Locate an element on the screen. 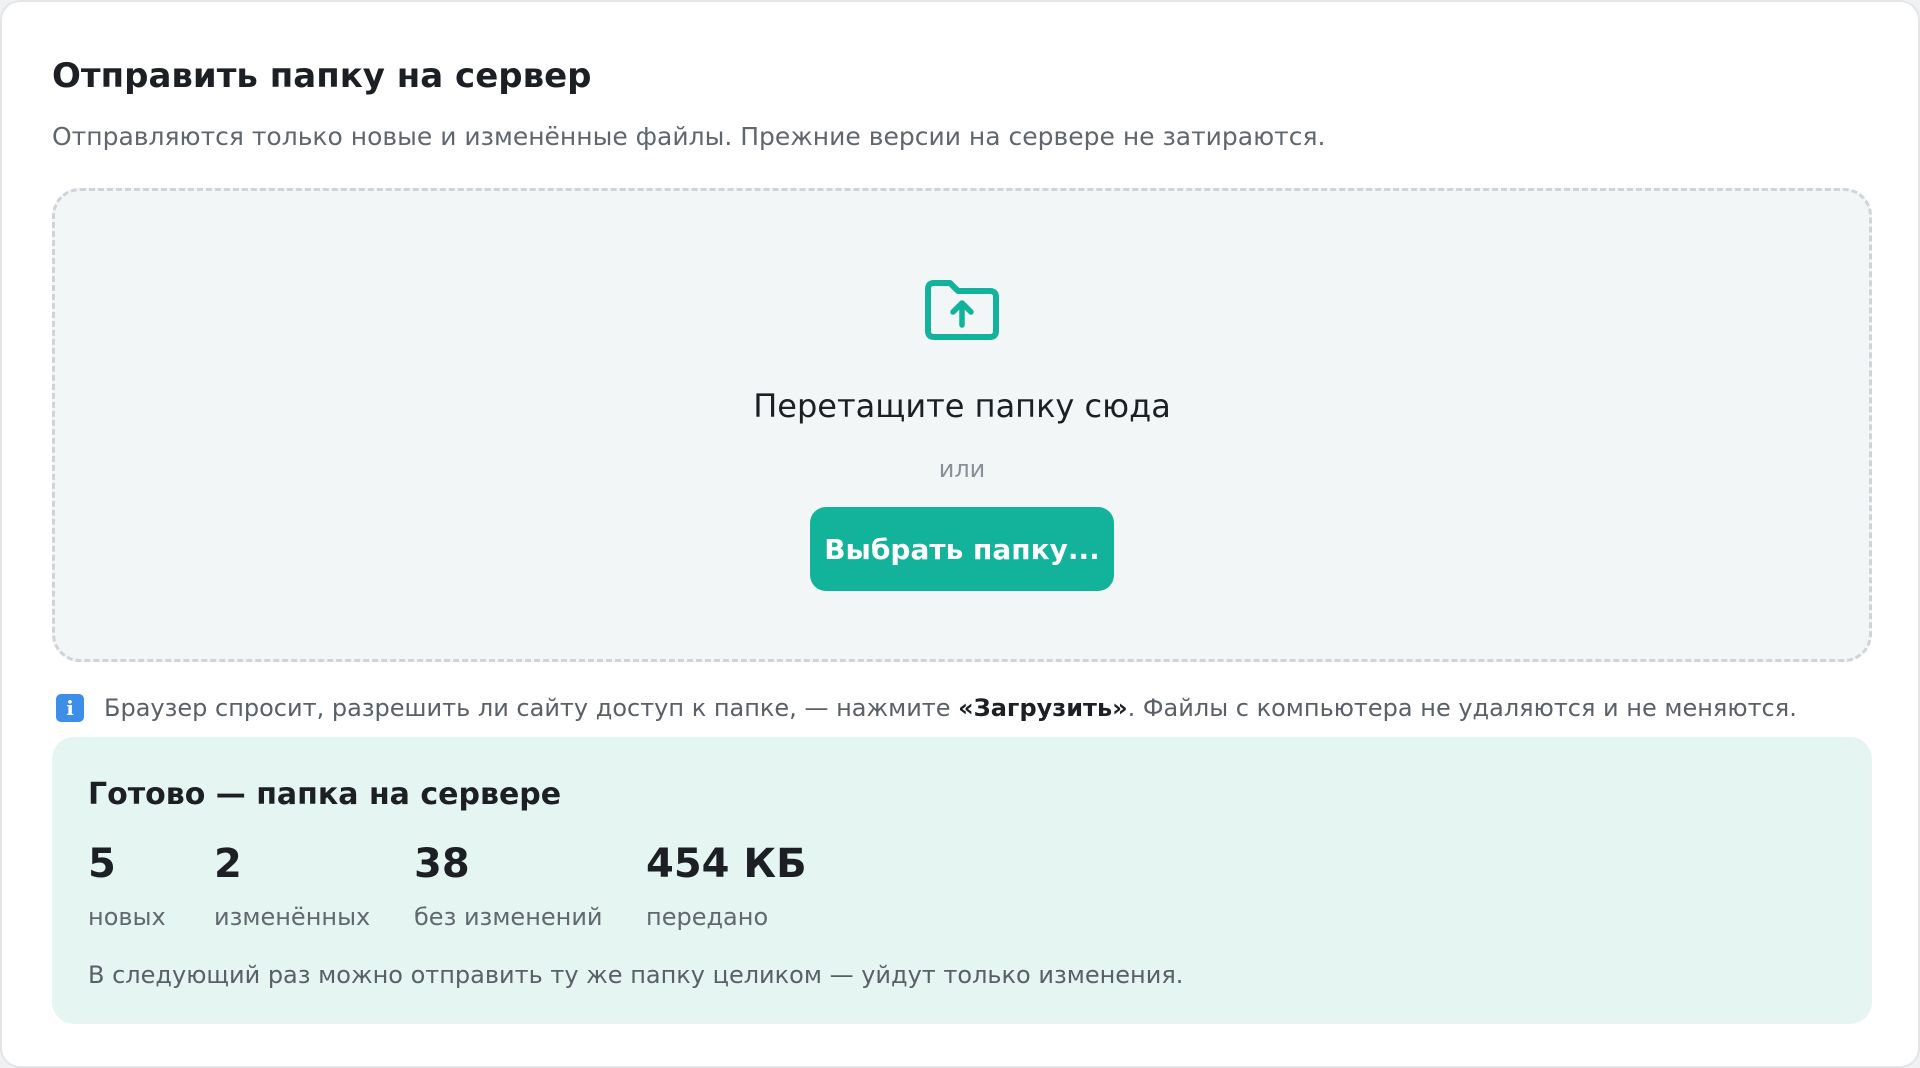 The height and width of the screenshot is (1068, 1920). stat-new: 5 новых is located at coordinates (127, 886).